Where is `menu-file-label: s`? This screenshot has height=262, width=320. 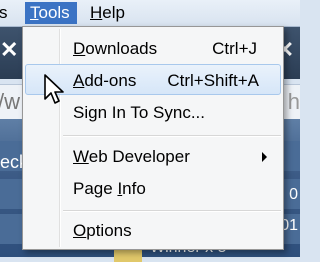
menu-file-label: s is located at coordinates (4, 12).